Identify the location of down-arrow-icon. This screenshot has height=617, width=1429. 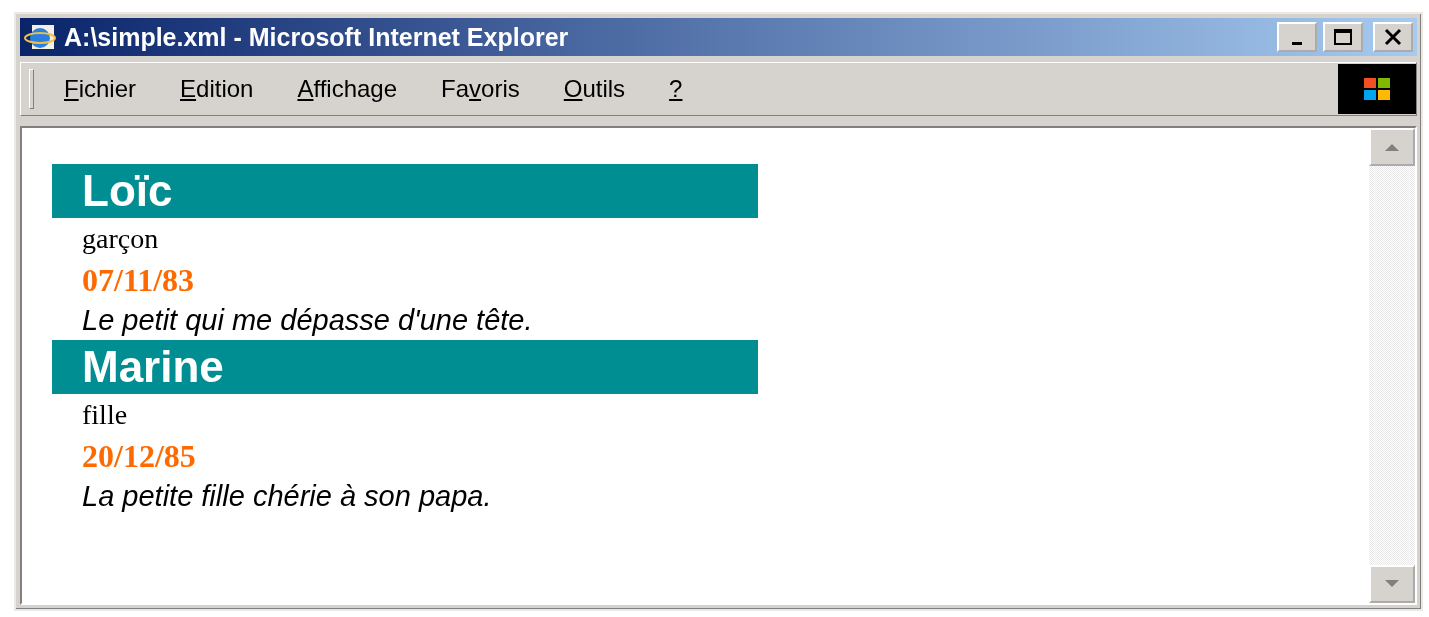
(1392, 584).